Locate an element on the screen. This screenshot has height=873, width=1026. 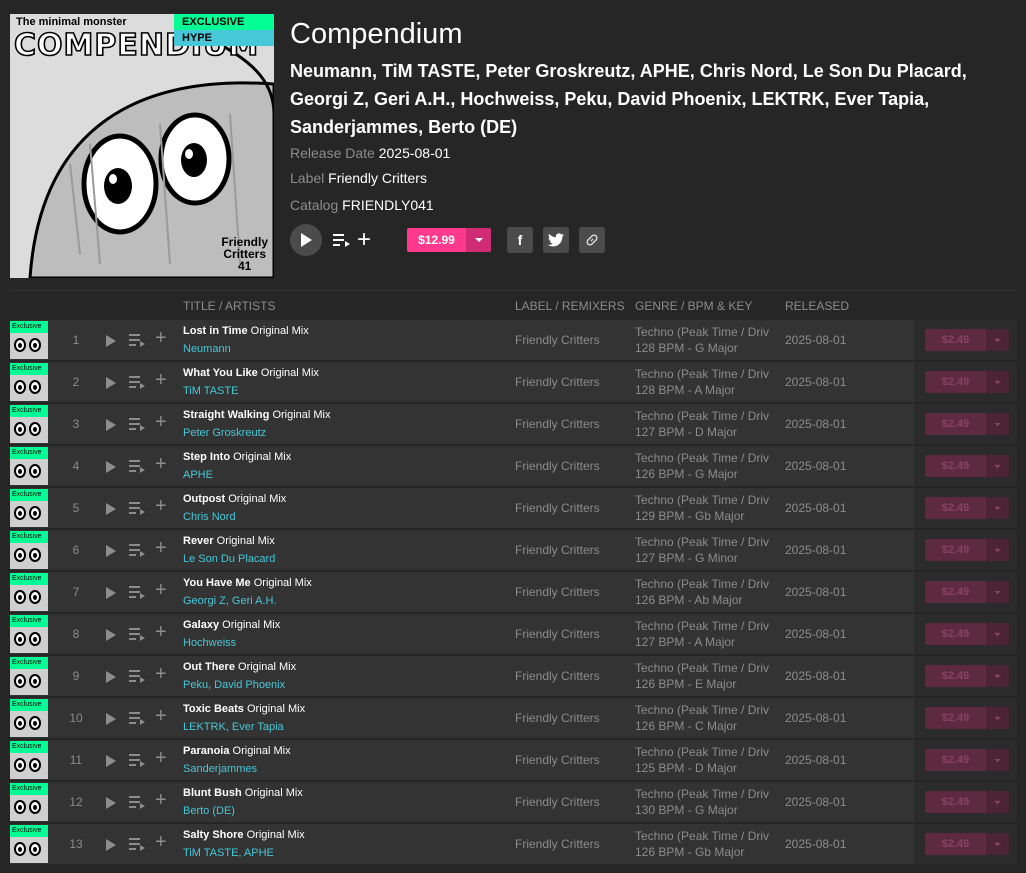
share-facebook-button: f is located at coordinates (520, 240).